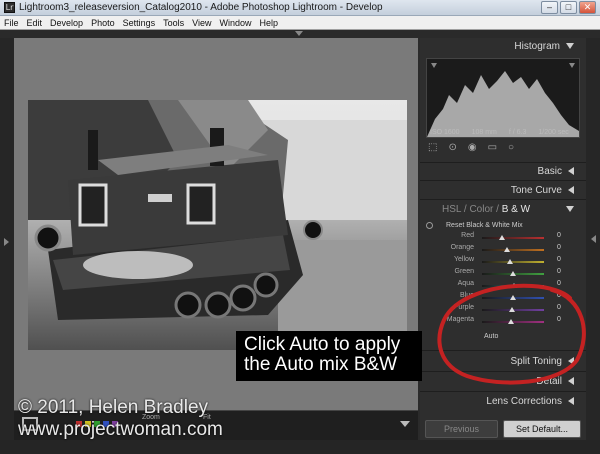 The image size is (600, 454). I want to click on bw-slider-label: Orange, so click(462, 247).